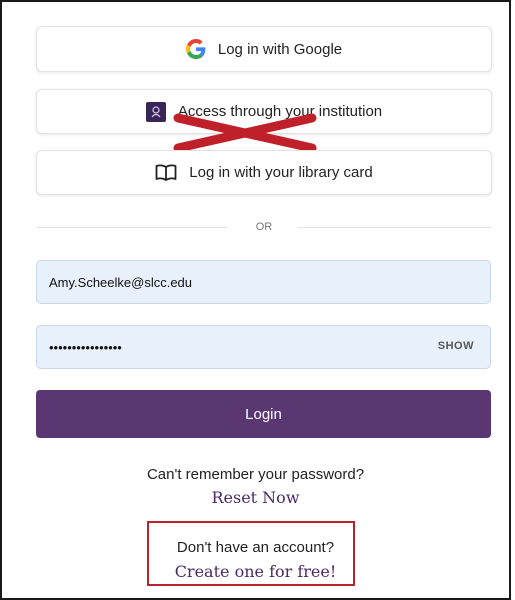 Image resolution: width=515 pixels, height=600 pixels. I want to click on create-account-link: Create one for free!, so click(255, 571).